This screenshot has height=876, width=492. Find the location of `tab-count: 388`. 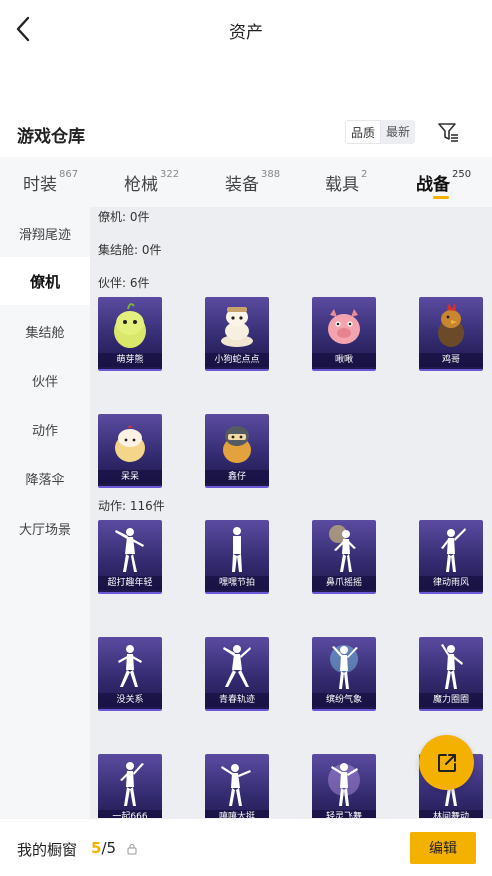

tab-count: 388 is located at coordinates (271, 174).